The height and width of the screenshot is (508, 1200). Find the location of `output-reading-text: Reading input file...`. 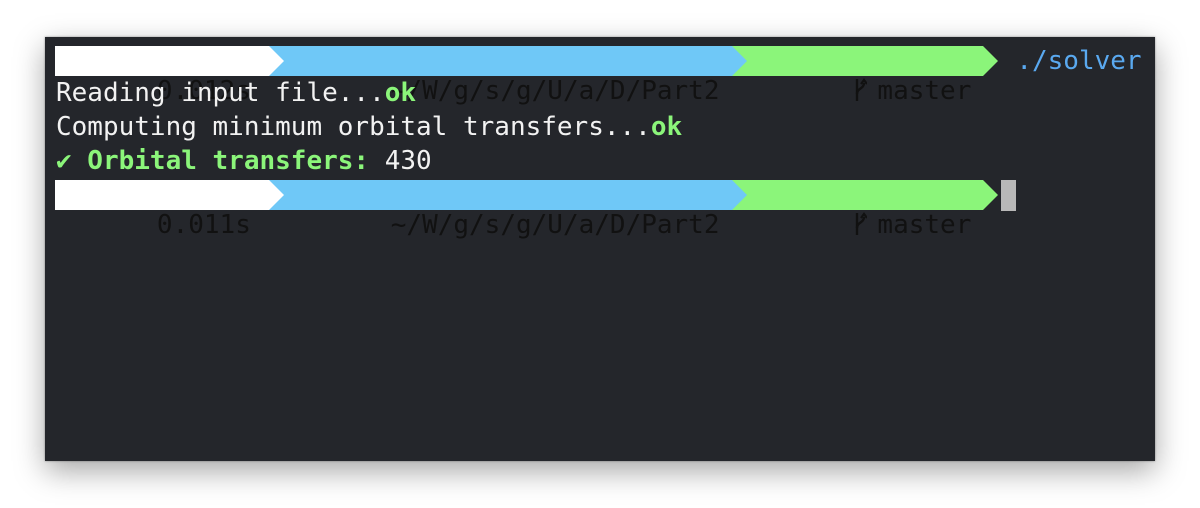

output-reading-text: Reading input file... is located at coordinates (220, 93).